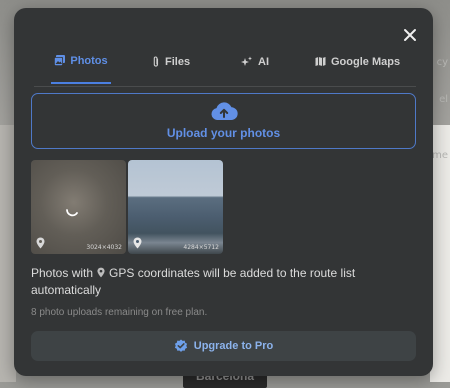 The height and width of the screenshot is (388, 450). I want to click on photo-thumbnail: 4284×5712, so click(175, 207).